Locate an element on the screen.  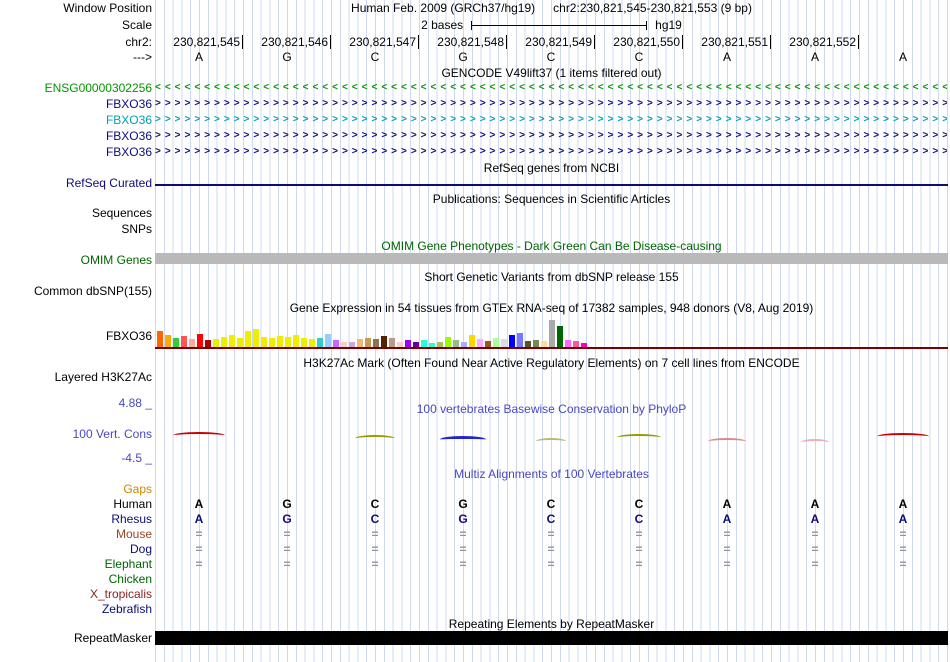
species-label-mouse: Mouse is located at coordinates (134, 534).